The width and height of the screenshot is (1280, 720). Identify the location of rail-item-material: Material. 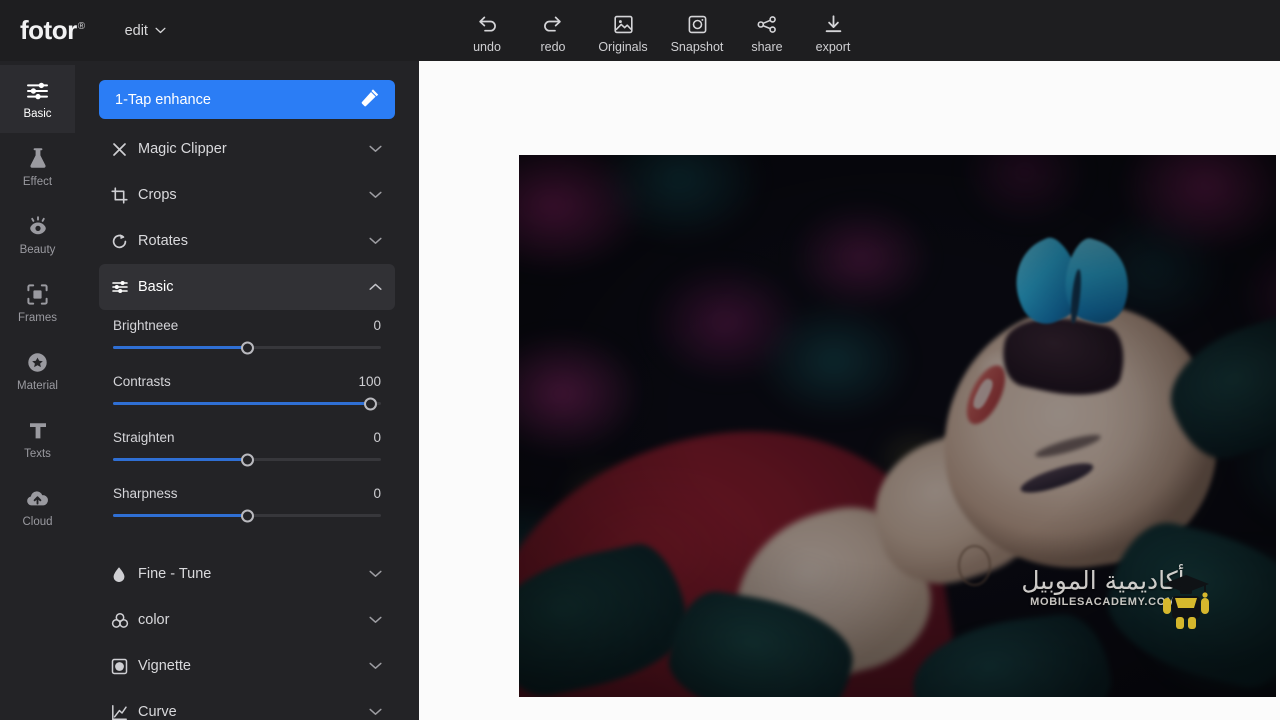
(37, 371).